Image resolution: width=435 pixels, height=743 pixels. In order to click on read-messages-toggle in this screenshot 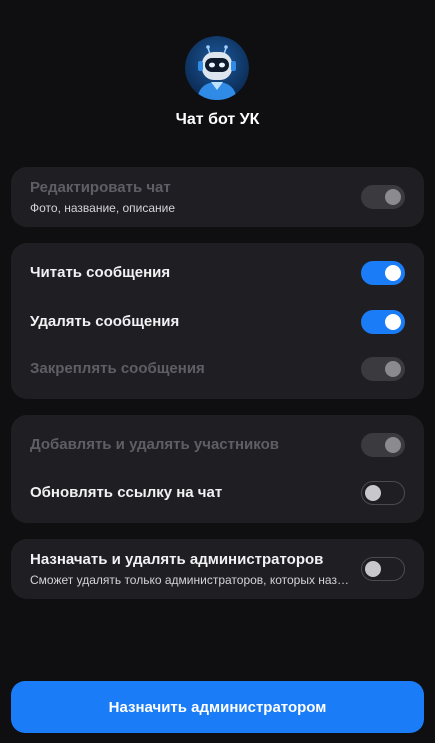, I will do `click(383, 273)`.